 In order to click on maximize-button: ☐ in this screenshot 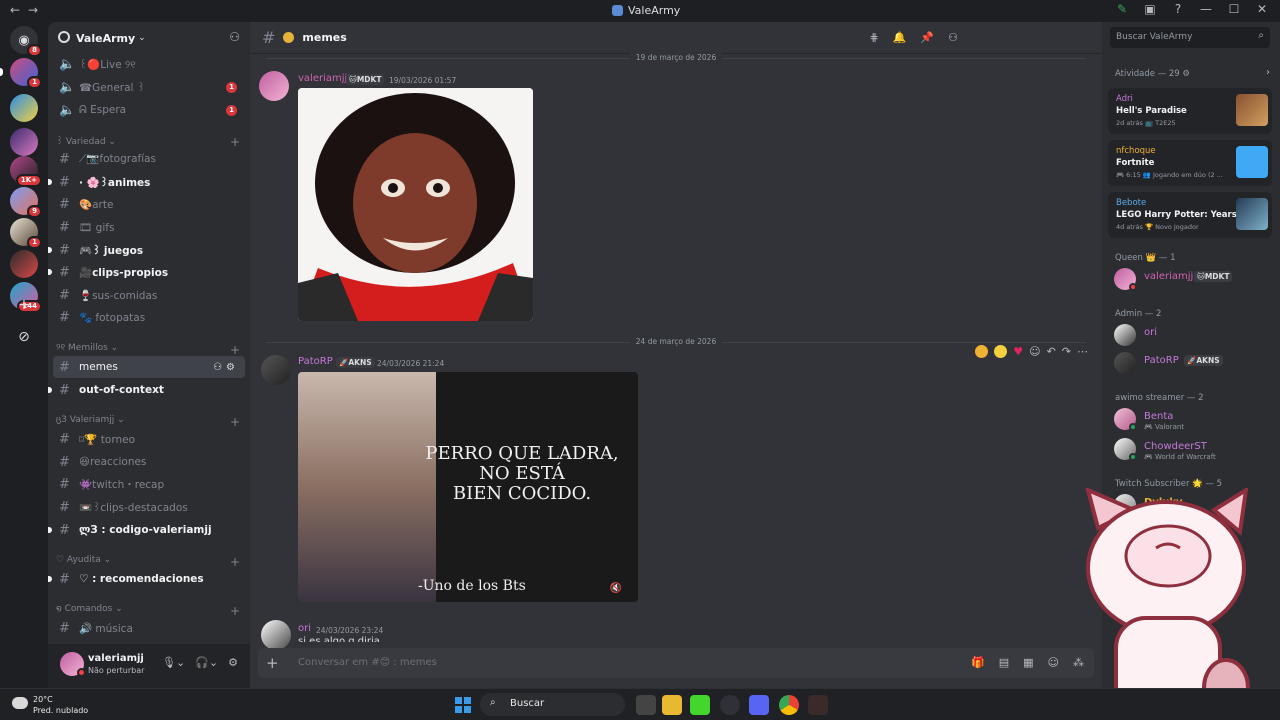, I will do `click(1234, 9)`.